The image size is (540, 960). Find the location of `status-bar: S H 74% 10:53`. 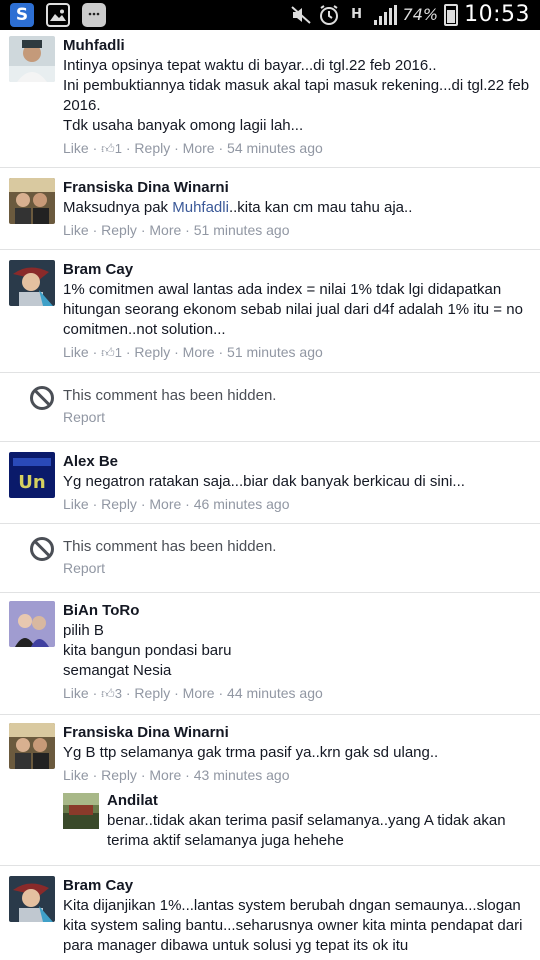

status-bar: S H 74% 10:53 is located at coordinates (270, 15).